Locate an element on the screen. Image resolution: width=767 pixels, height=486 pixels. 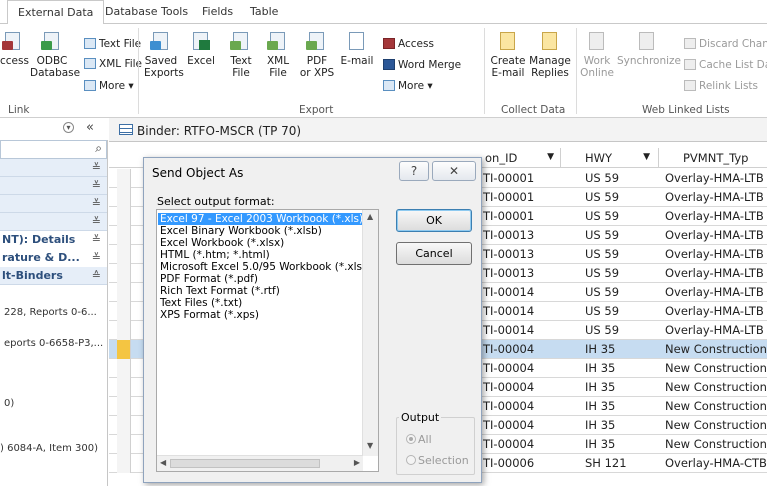
format-option: Excel Binary Workbook (*.xlsb) is located at coordinates (241, 231).